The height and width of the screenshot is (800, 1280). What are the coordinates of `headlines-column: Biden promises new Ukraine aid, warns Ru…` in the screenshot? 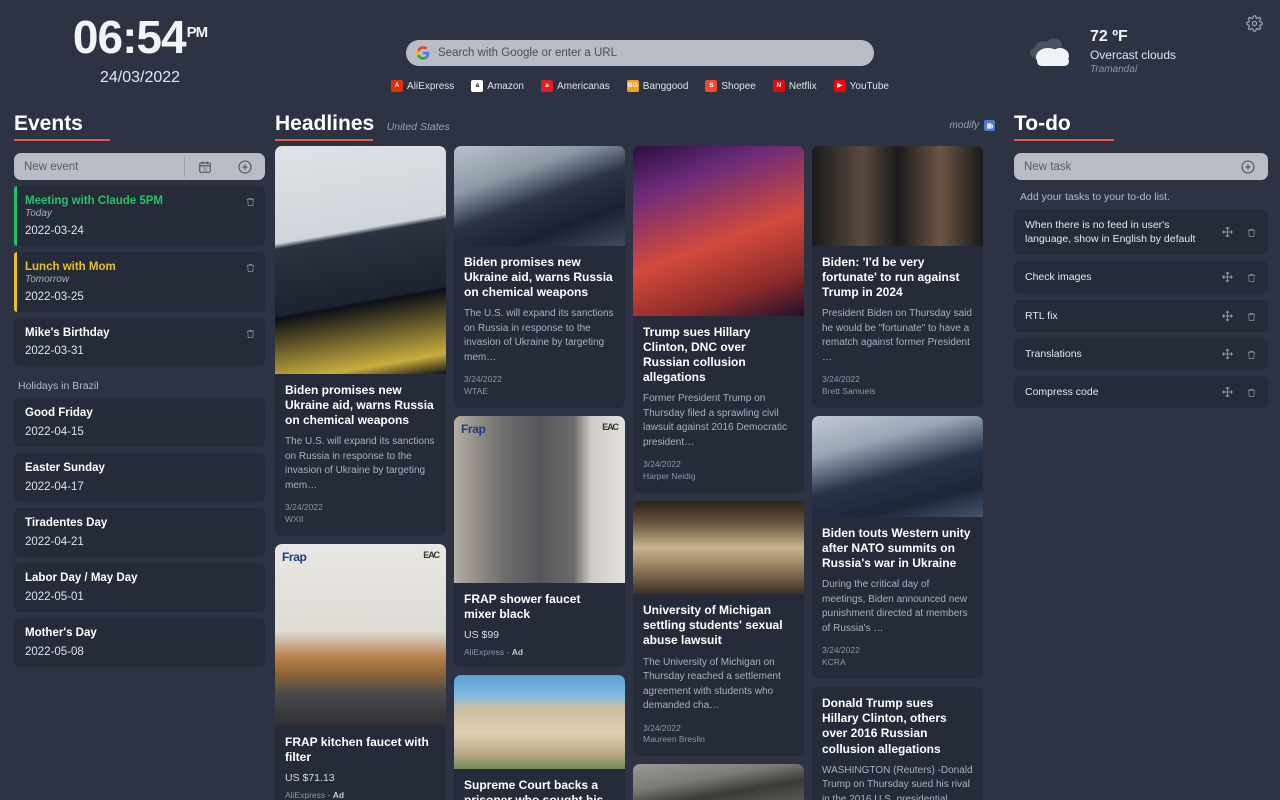 It's located at (539, 473).